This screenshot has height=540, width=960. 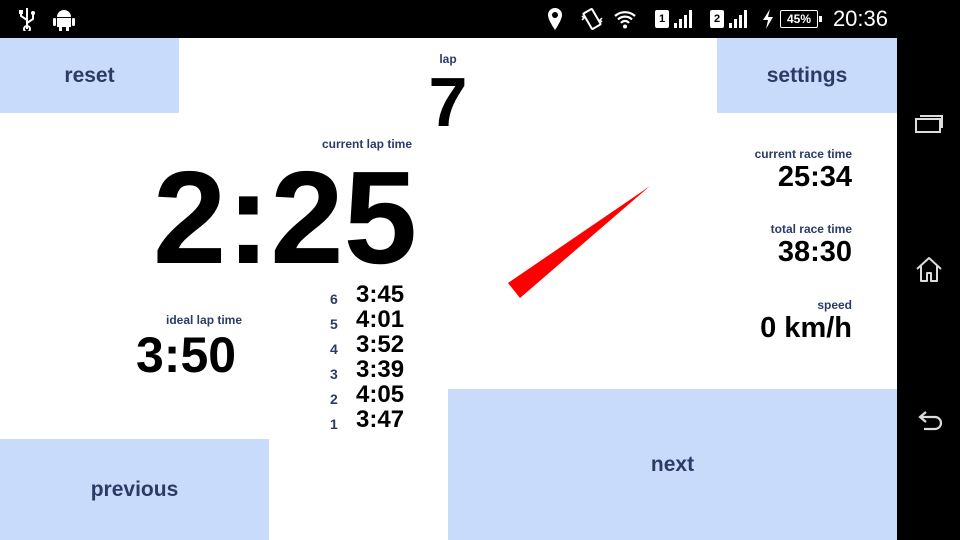 What do you see at coordinates (683, 19) in the screenshot?
I see `signal-sim1-icon` at bounding box center [683, 19].